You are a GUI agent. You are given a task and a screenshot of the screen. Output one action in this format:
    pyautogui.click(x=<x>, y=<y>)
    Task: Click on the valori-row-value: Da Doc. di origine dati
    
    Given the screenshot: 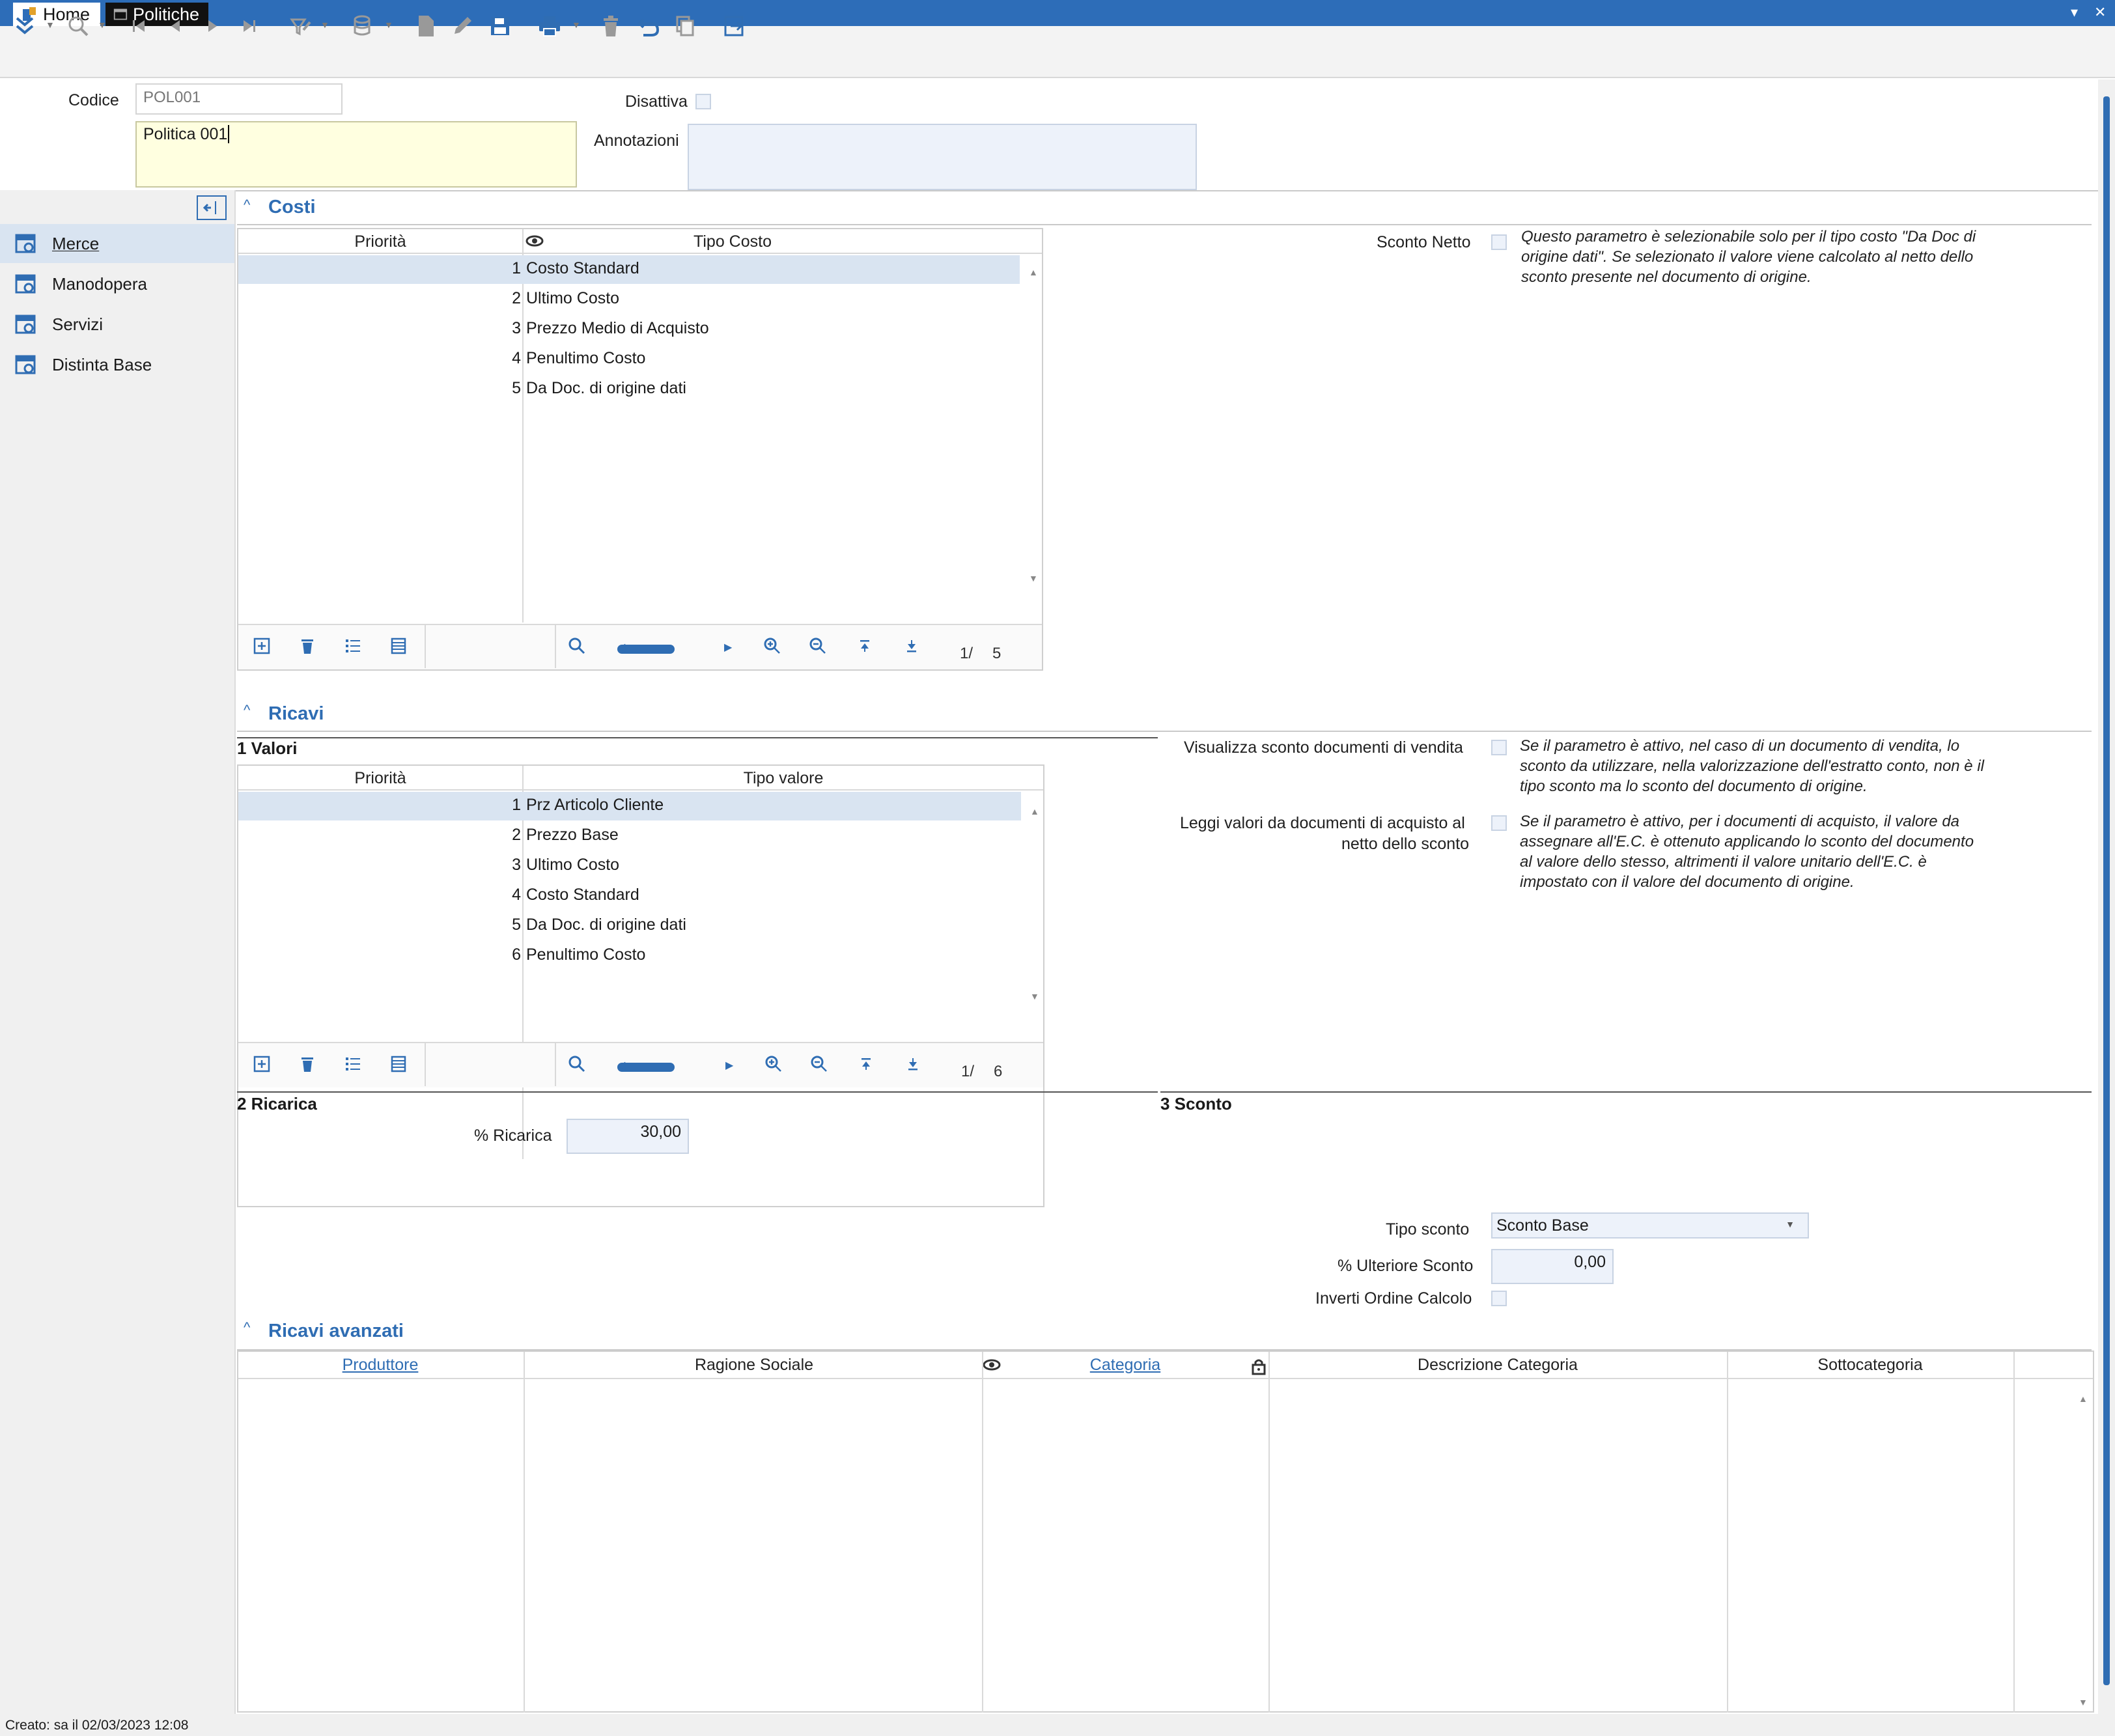 What is the action you would take?
    pyautogui.click(x=606, y=925)
    